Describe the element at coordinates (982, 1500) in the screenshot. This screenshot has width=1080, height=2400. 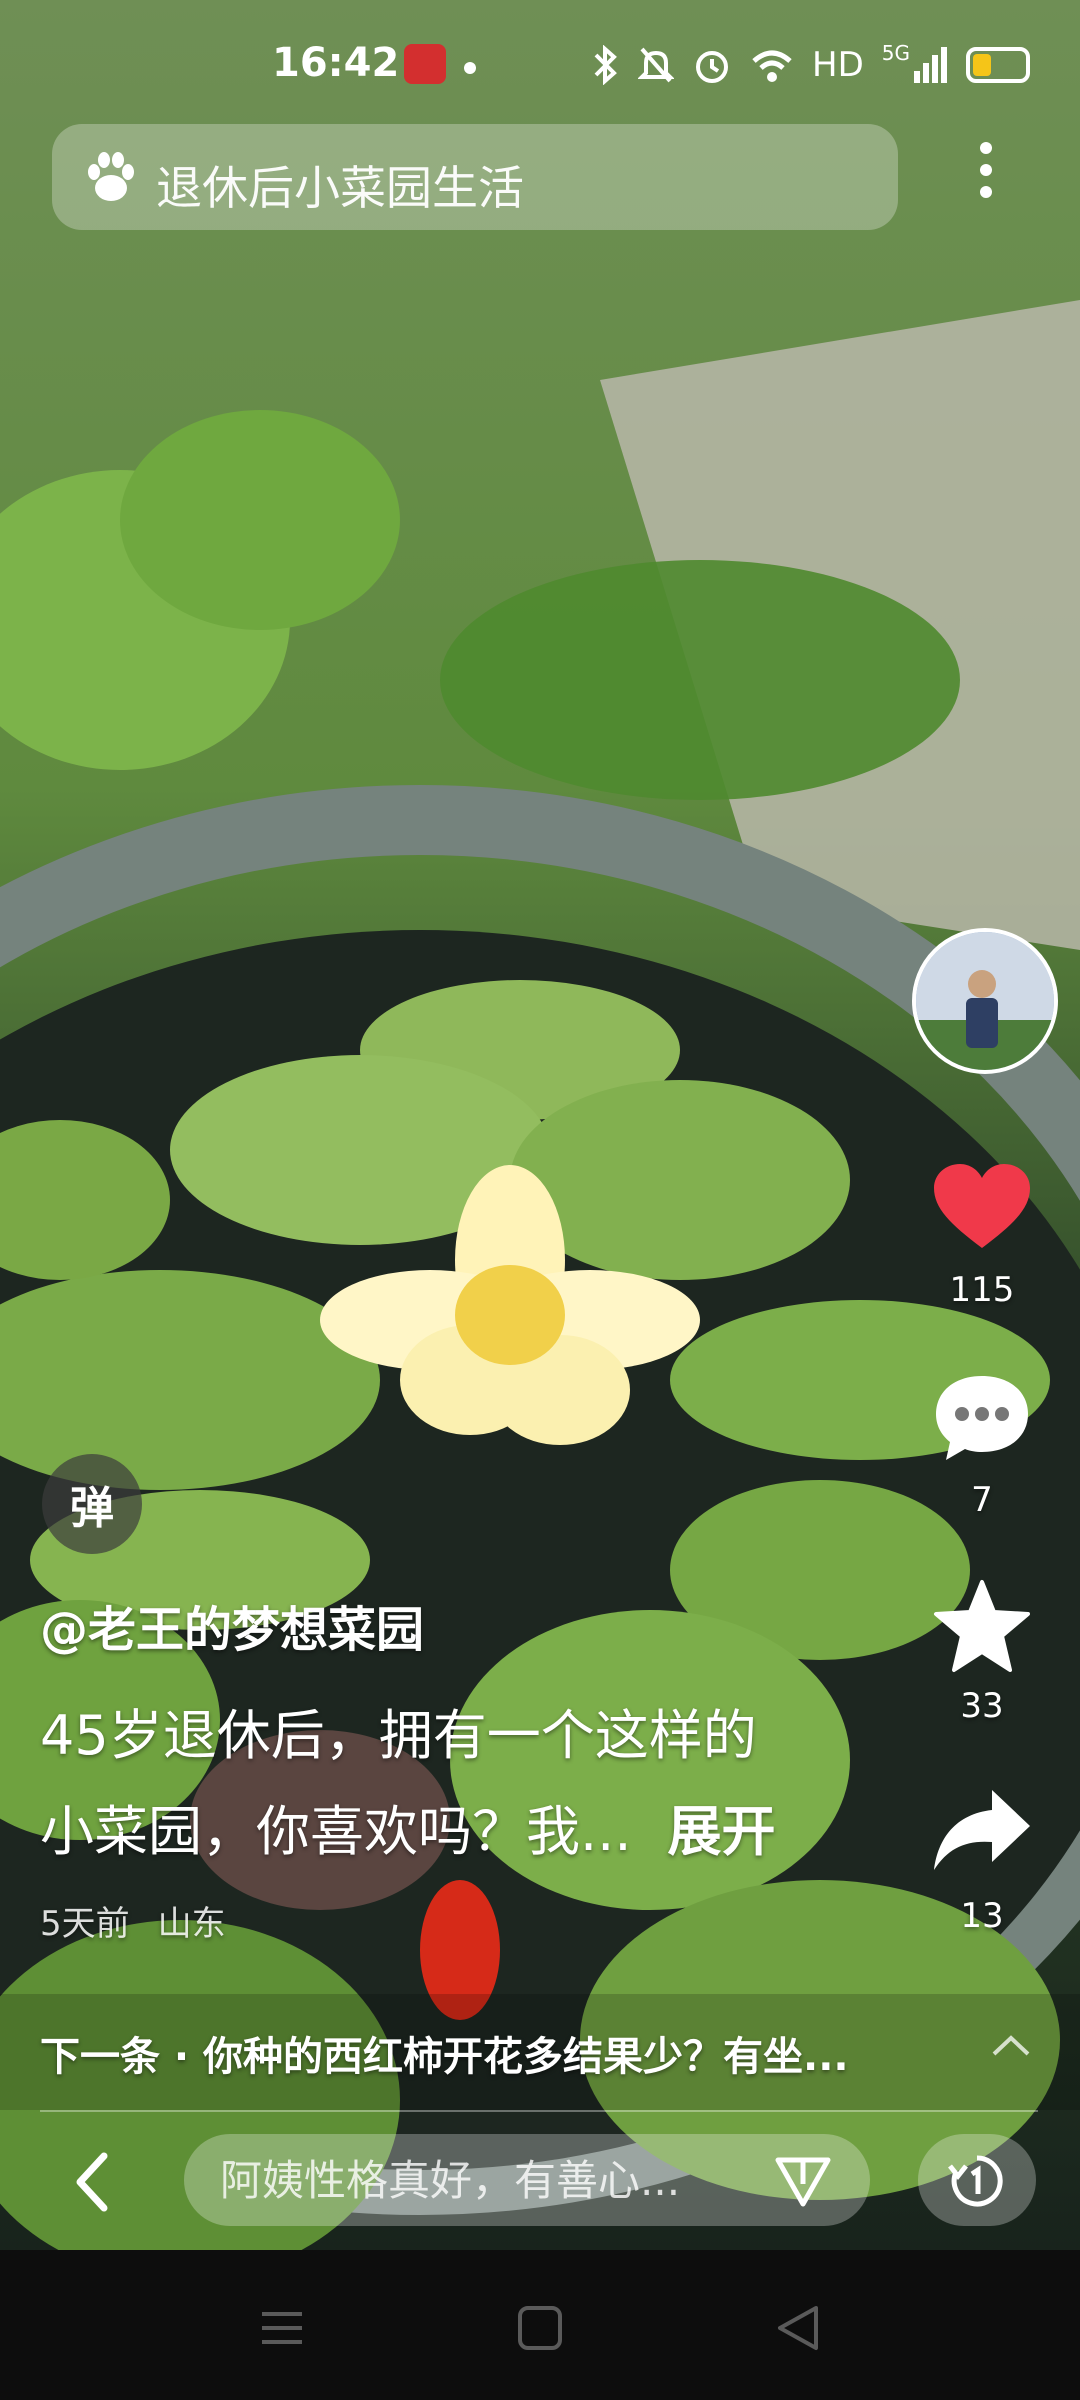
I see `comment-count: 7` at that location.